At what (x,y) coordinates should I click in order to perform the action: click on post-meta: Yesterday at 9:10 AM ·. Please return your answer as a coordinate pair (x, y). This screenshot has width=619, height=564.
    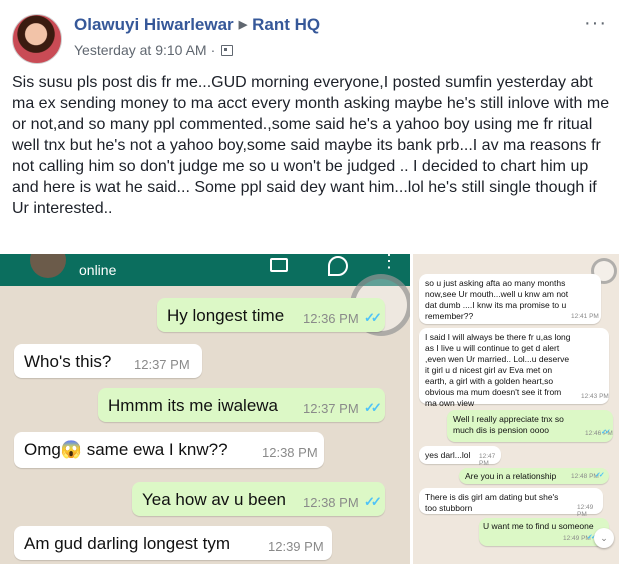
    Looking at the image, I should click on (154, 50).